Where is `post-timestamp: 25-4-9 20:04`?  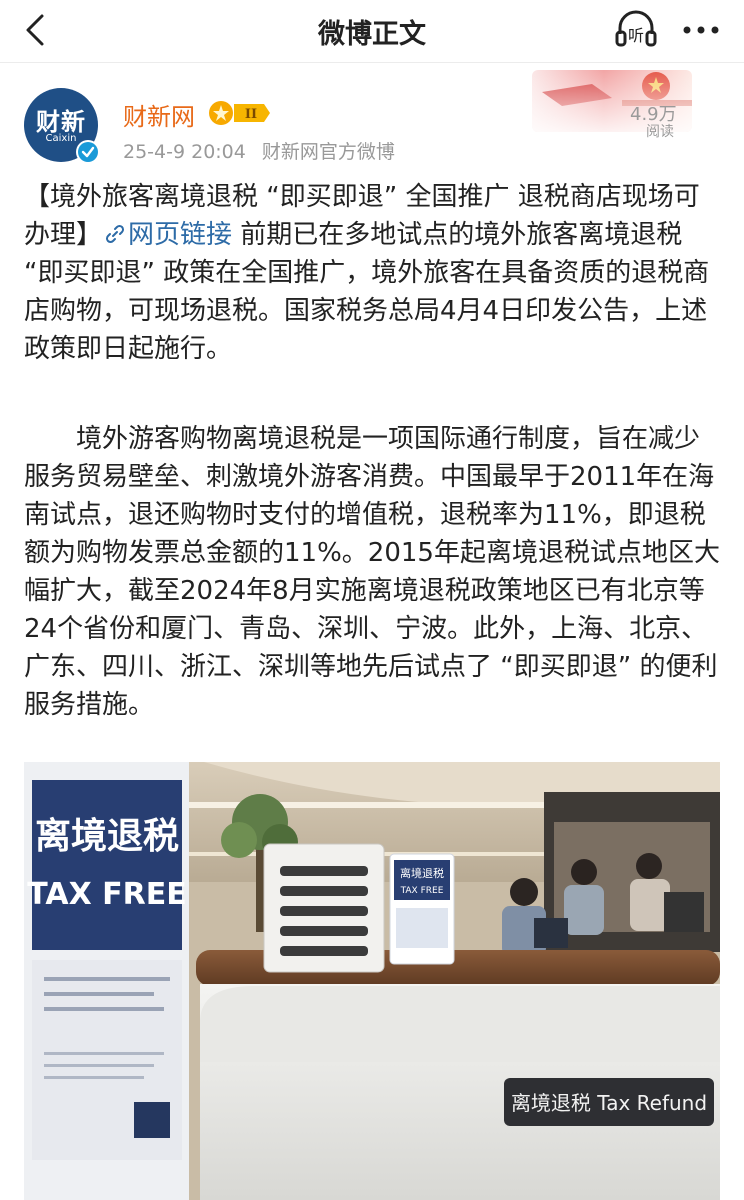 post-timestamp: 25-4-9 20:04 is located at coordinates (184, 152).